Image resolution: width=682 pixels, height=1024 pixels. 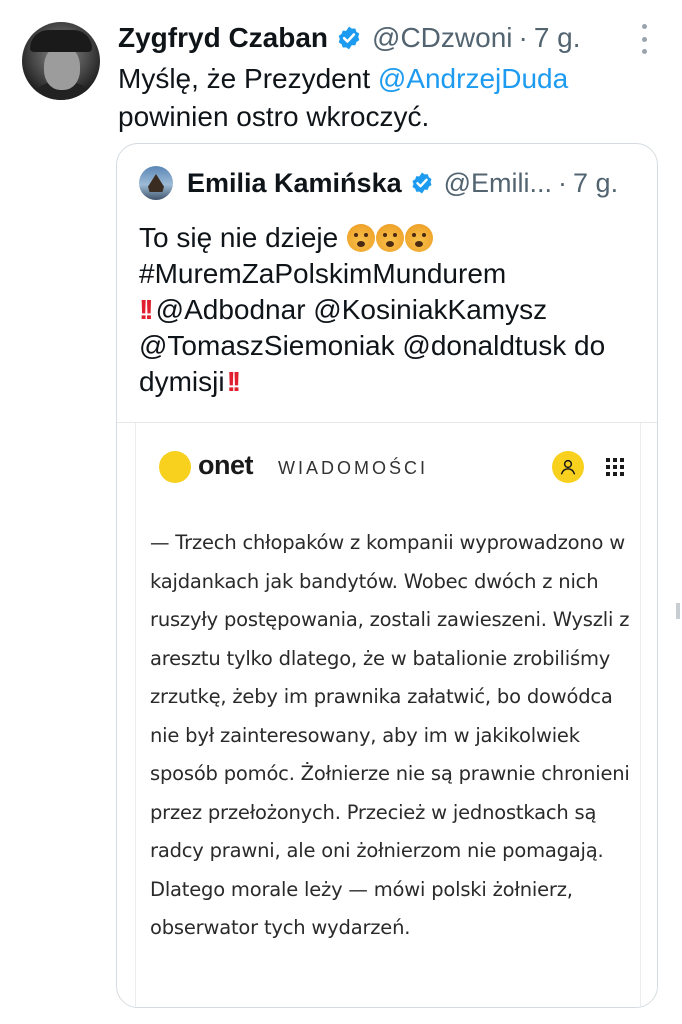 I want to click on avatar-cap-shape, so click(x=61, y=41).